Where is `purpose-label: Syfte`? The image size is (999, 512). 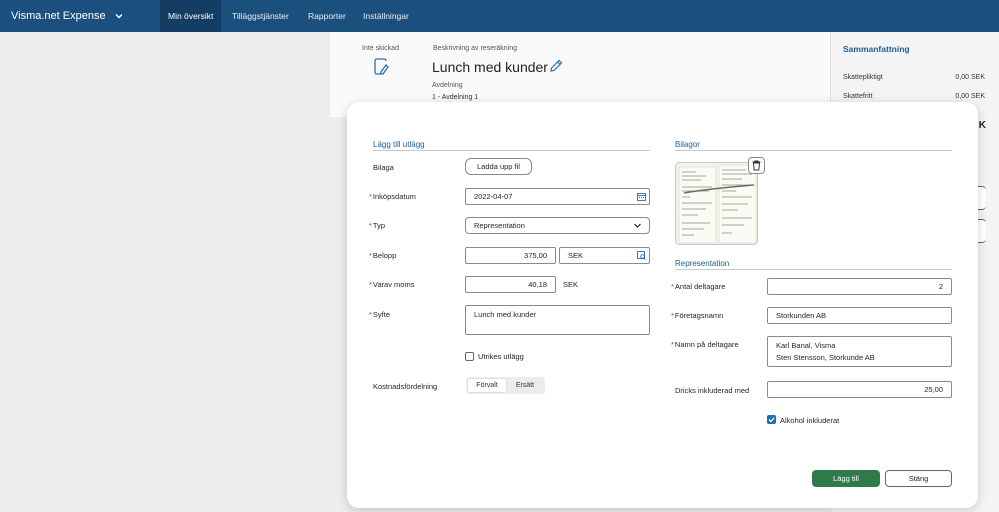
purpose-label: Syfte is located at coordinates (381, 314).